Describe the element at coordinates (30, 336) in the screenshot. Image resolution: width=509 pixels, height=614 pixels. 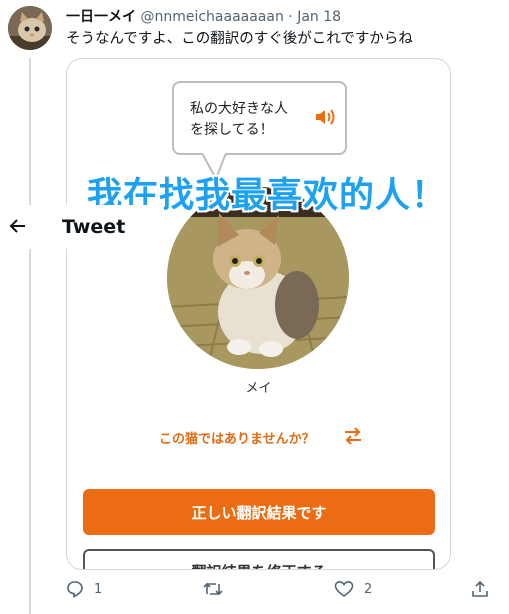
I see `thread-line` at that location.